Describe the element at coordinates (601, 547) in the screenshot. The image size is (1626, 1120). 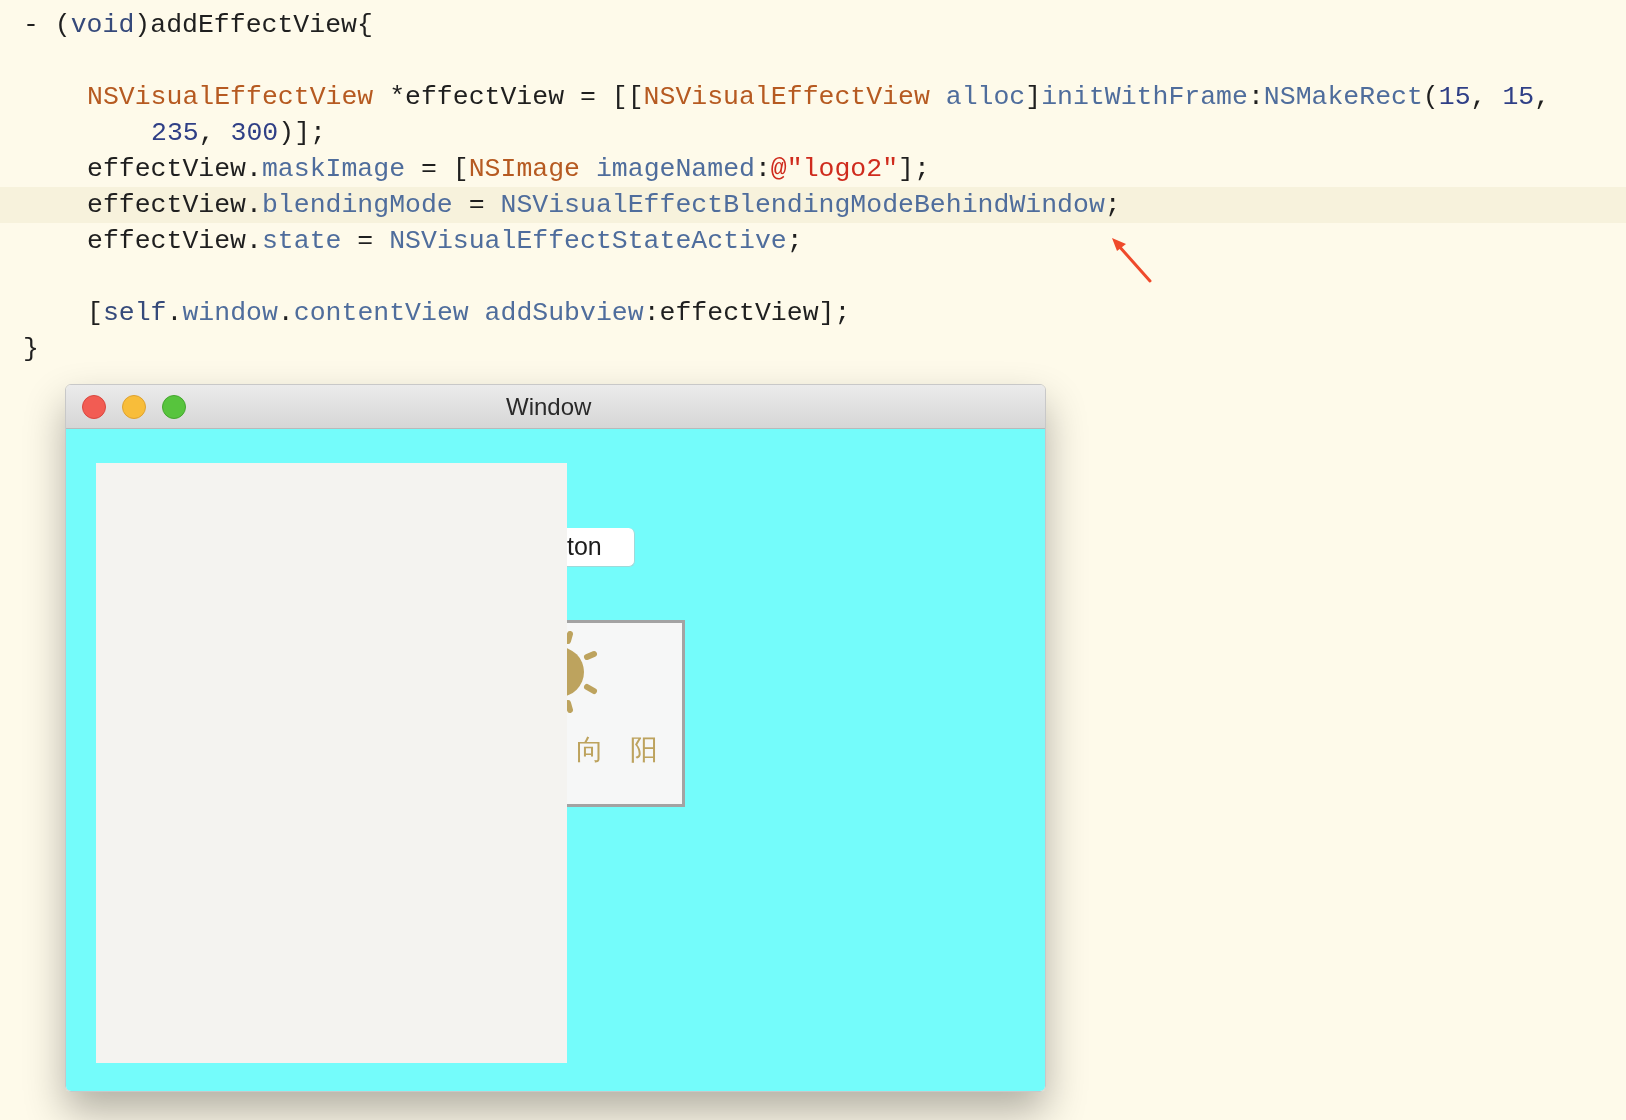
I see `push-button: ton` at that location.